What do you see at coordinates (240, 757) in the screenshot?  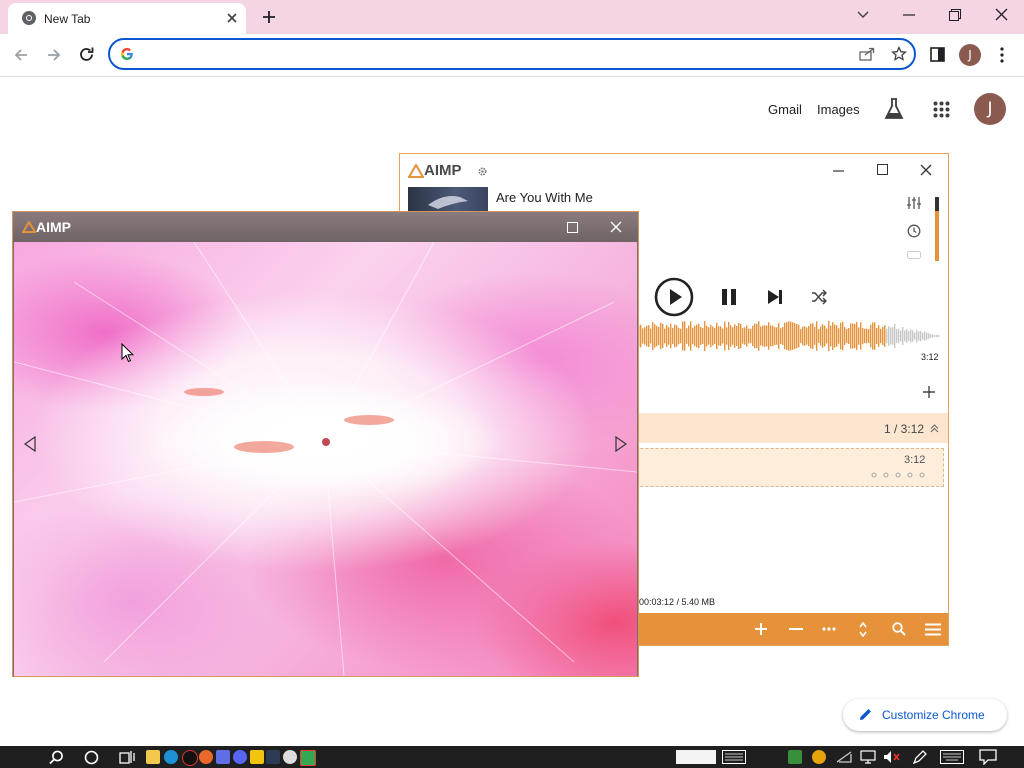 I see `discord-icon` at bounding box center [240, 757].